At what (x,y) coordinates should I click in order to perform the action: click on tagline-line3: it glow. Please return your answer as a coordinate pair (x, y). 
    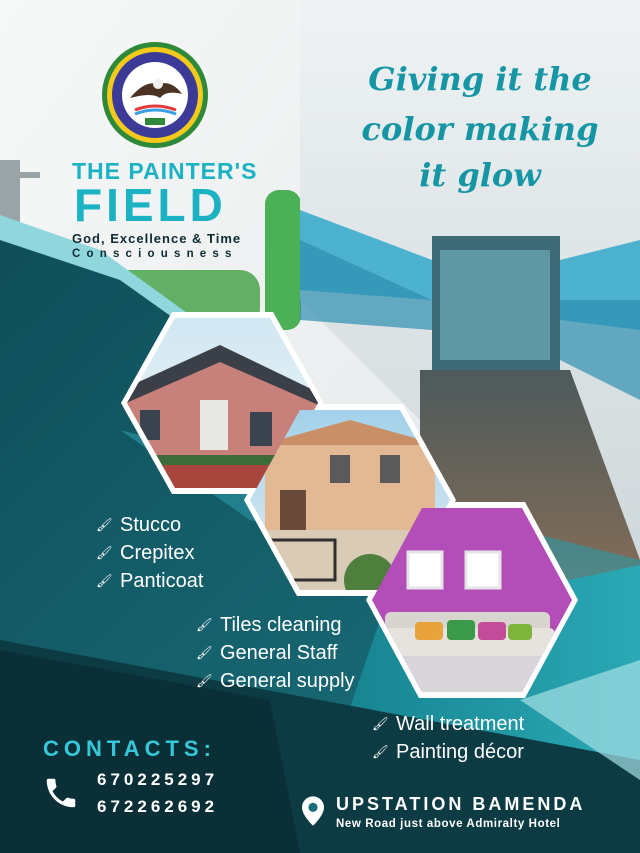
    Looking at the image, I should click on (480, 175).